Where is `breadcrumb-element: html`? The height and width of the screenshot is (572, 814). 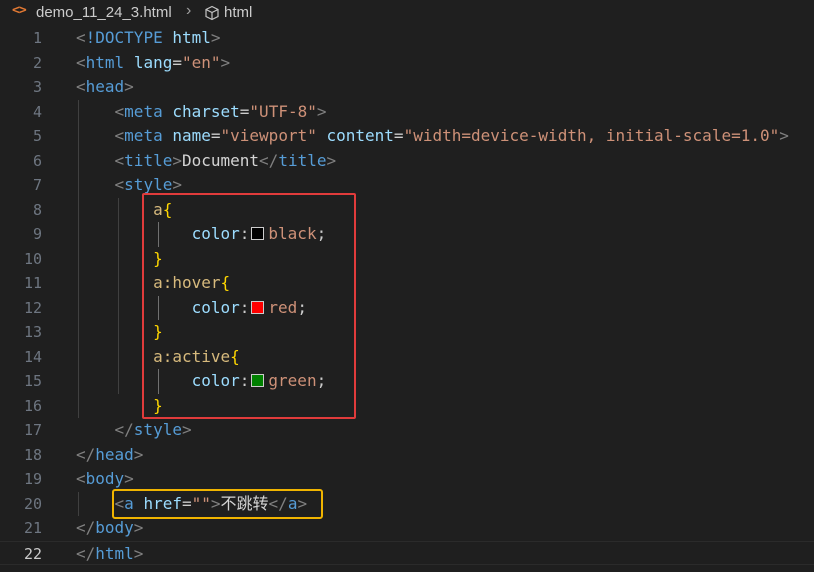
breadcrumb-element: html is located at coordinates (238, 12).